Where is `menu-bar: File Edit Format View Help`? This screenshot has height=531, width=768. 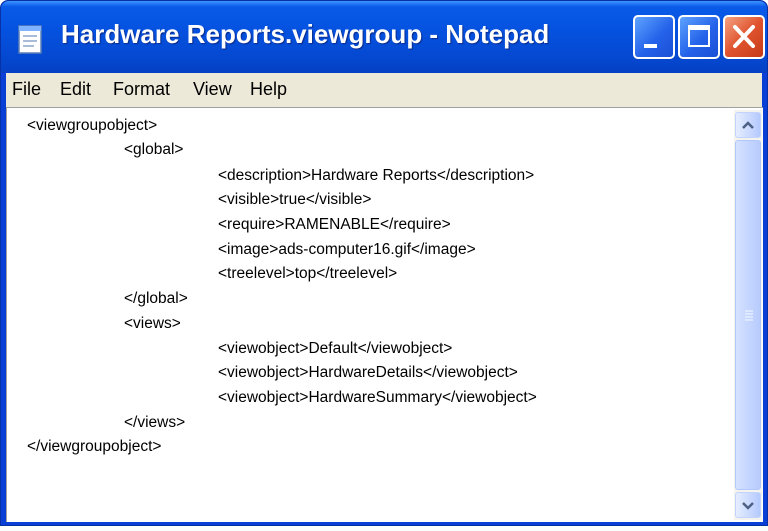 menu-bar: File Edit Format View Help is located at coordinates (384, 90).